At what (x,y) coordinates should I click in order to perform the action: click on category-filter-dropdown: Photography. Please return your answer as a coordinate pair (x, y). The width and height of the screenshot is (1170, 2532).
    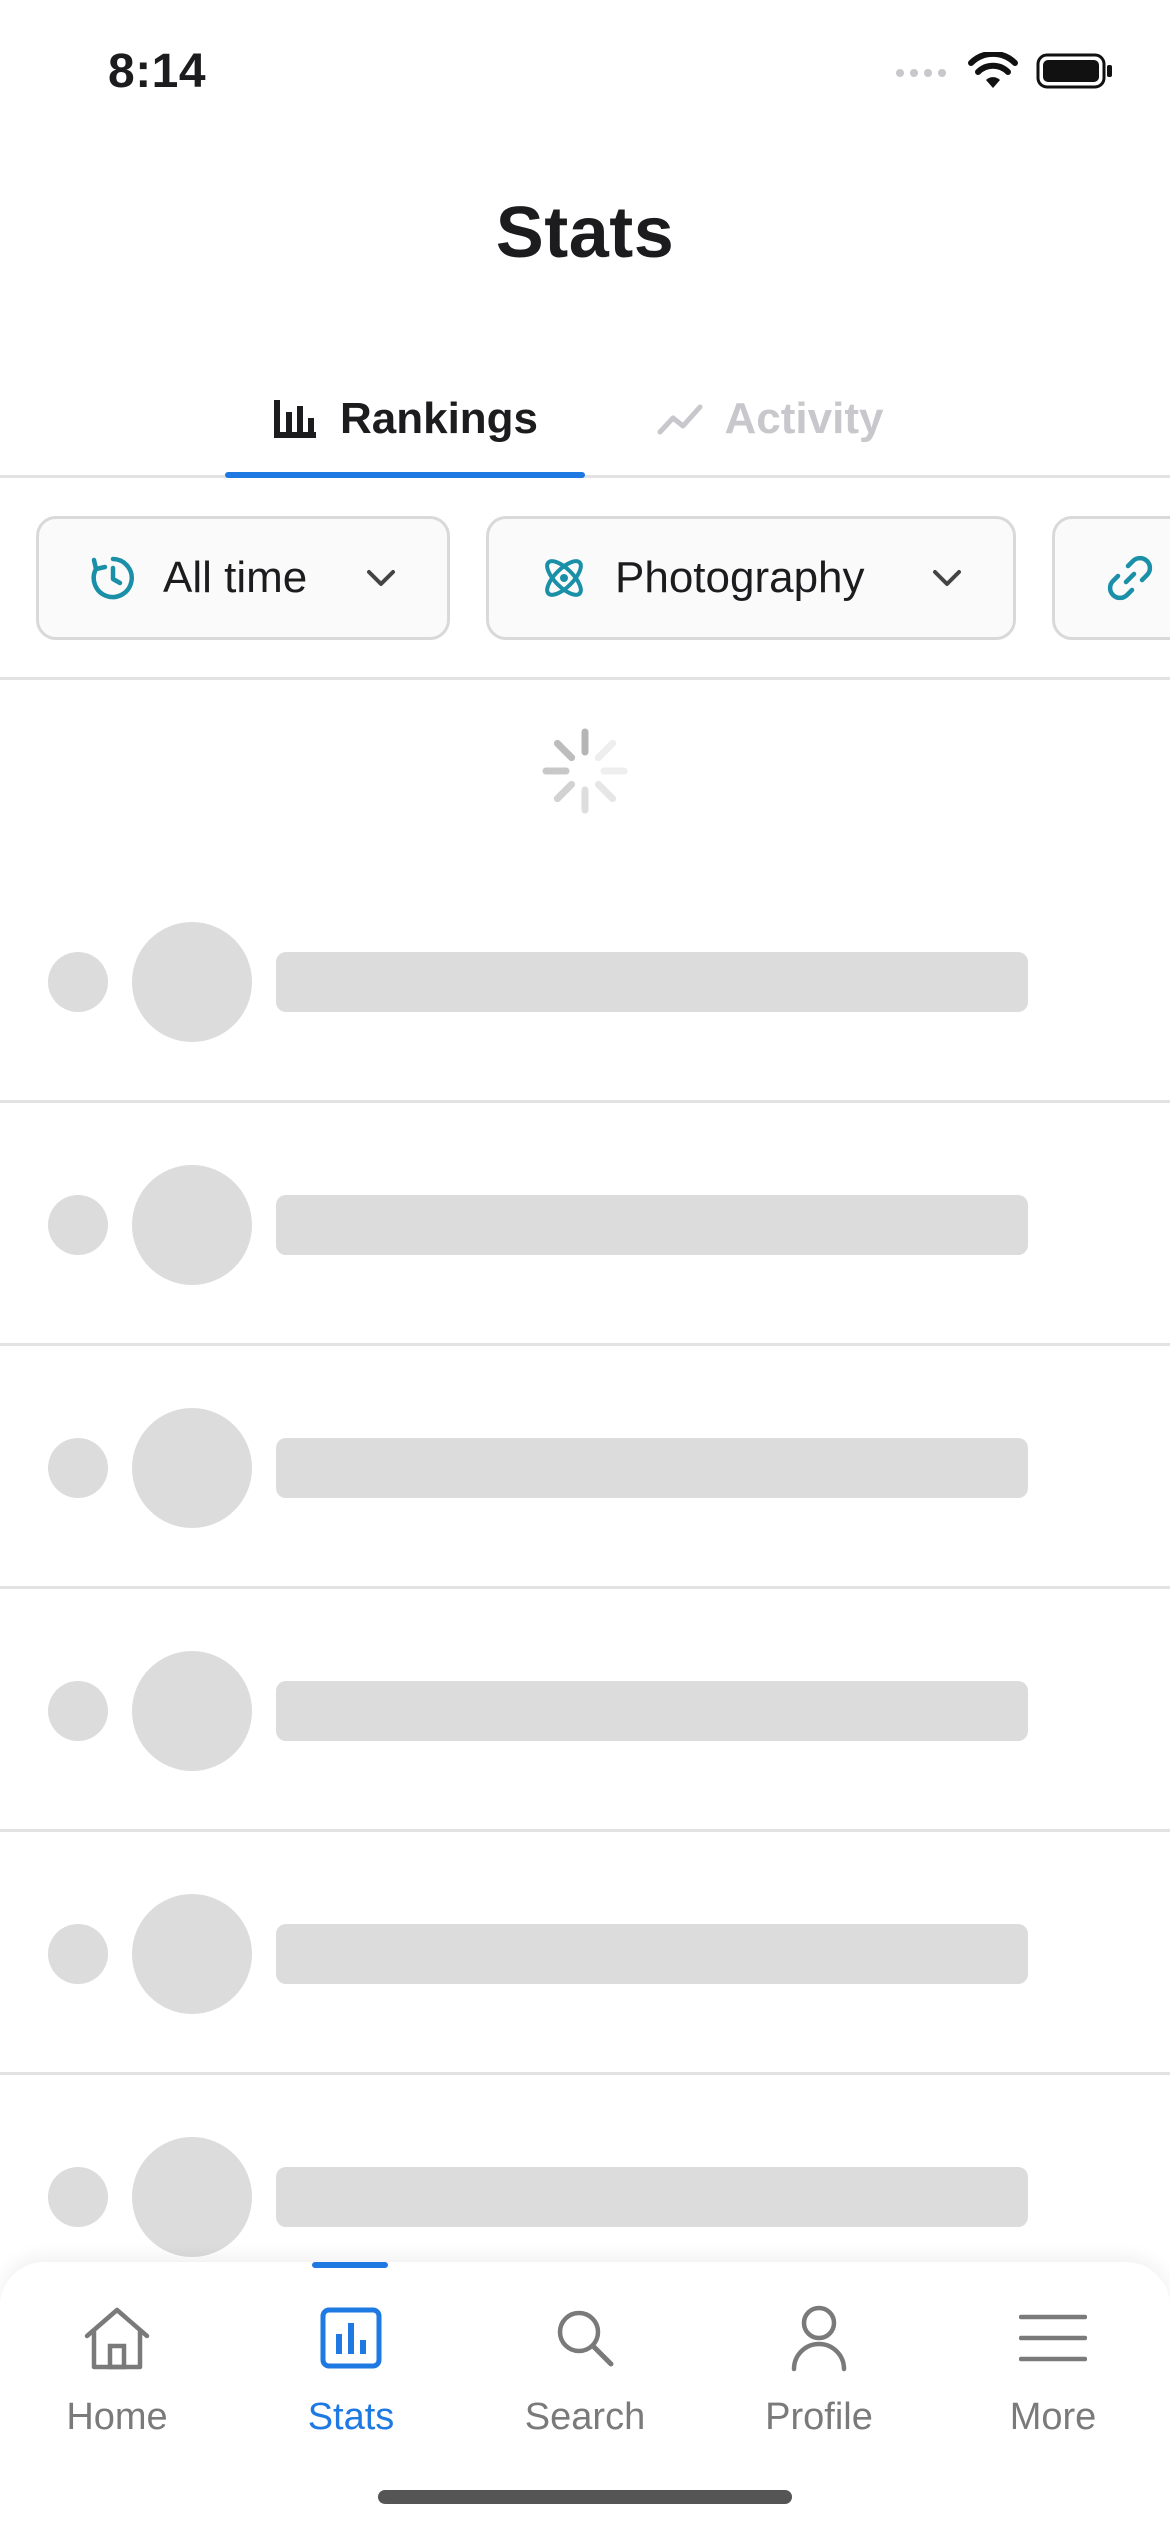
    Looking at the image, I should click on (751, 578).